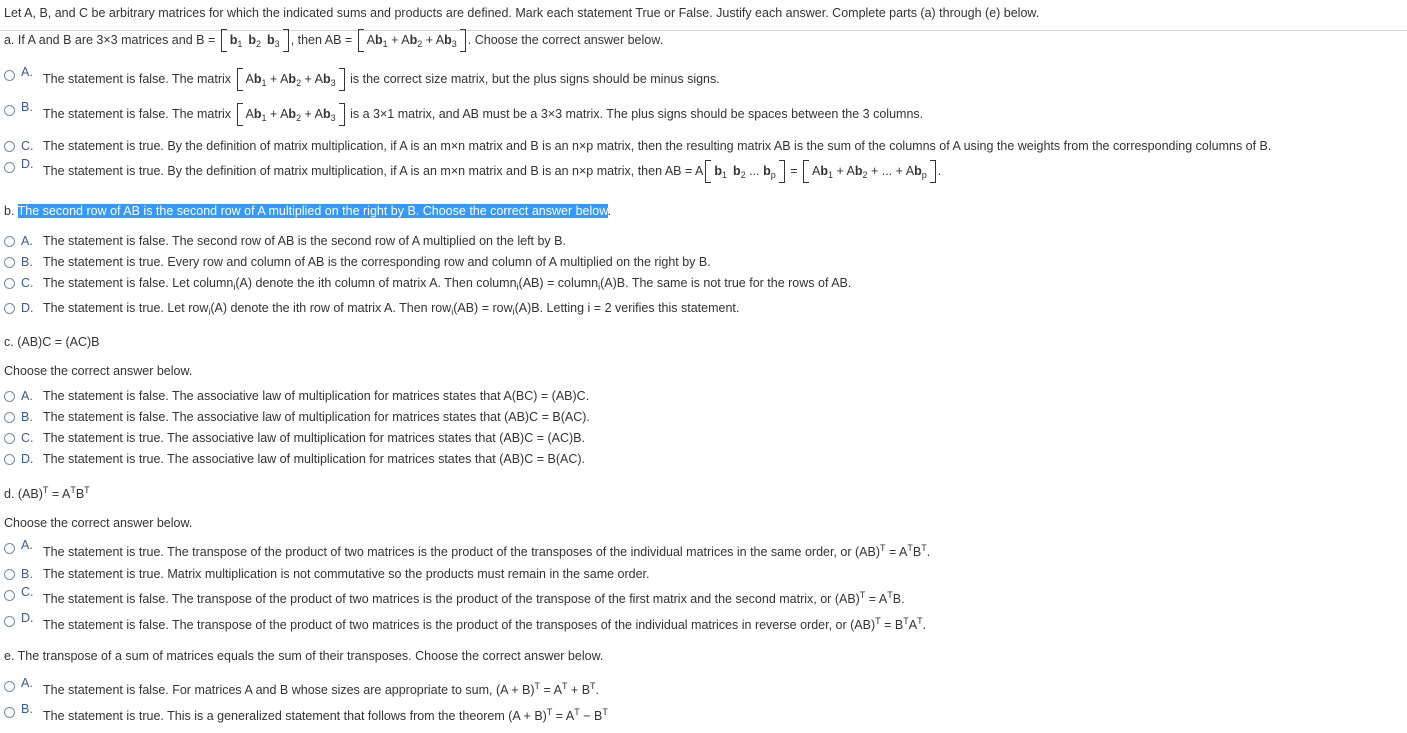  What do you see at coordinates (98, 523) in the screenshot?
I see `part-d-instruction: Choose the correct answer below.` at bounding box center [98, 523].